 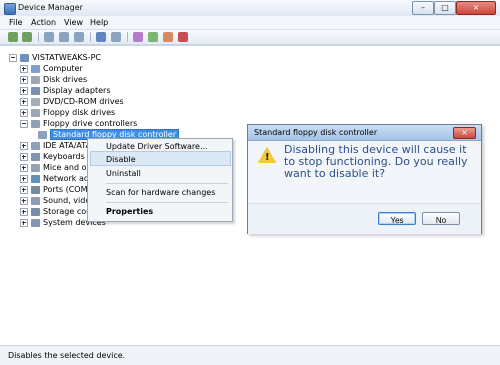 What do you see at coordinates (441, 218) in the screenshot?
I see `no-button: No` at bounding box center [441, 218].